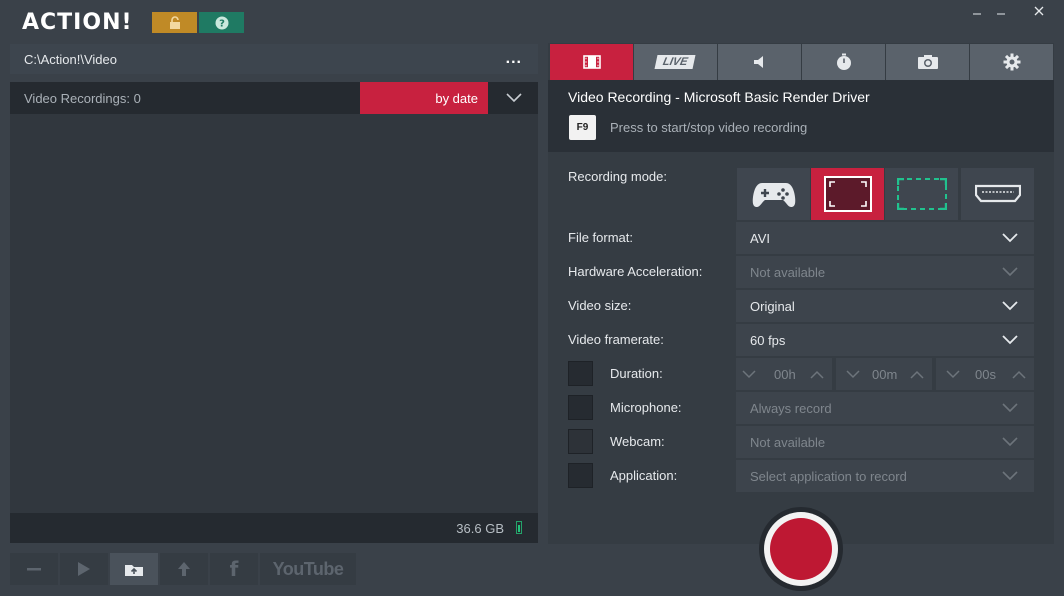 This screenshot has height=596, width=1064. What do you see at coordinates (977, 11) in the screenshot?
I see `minimize-button` at bounding box center [977, 11].